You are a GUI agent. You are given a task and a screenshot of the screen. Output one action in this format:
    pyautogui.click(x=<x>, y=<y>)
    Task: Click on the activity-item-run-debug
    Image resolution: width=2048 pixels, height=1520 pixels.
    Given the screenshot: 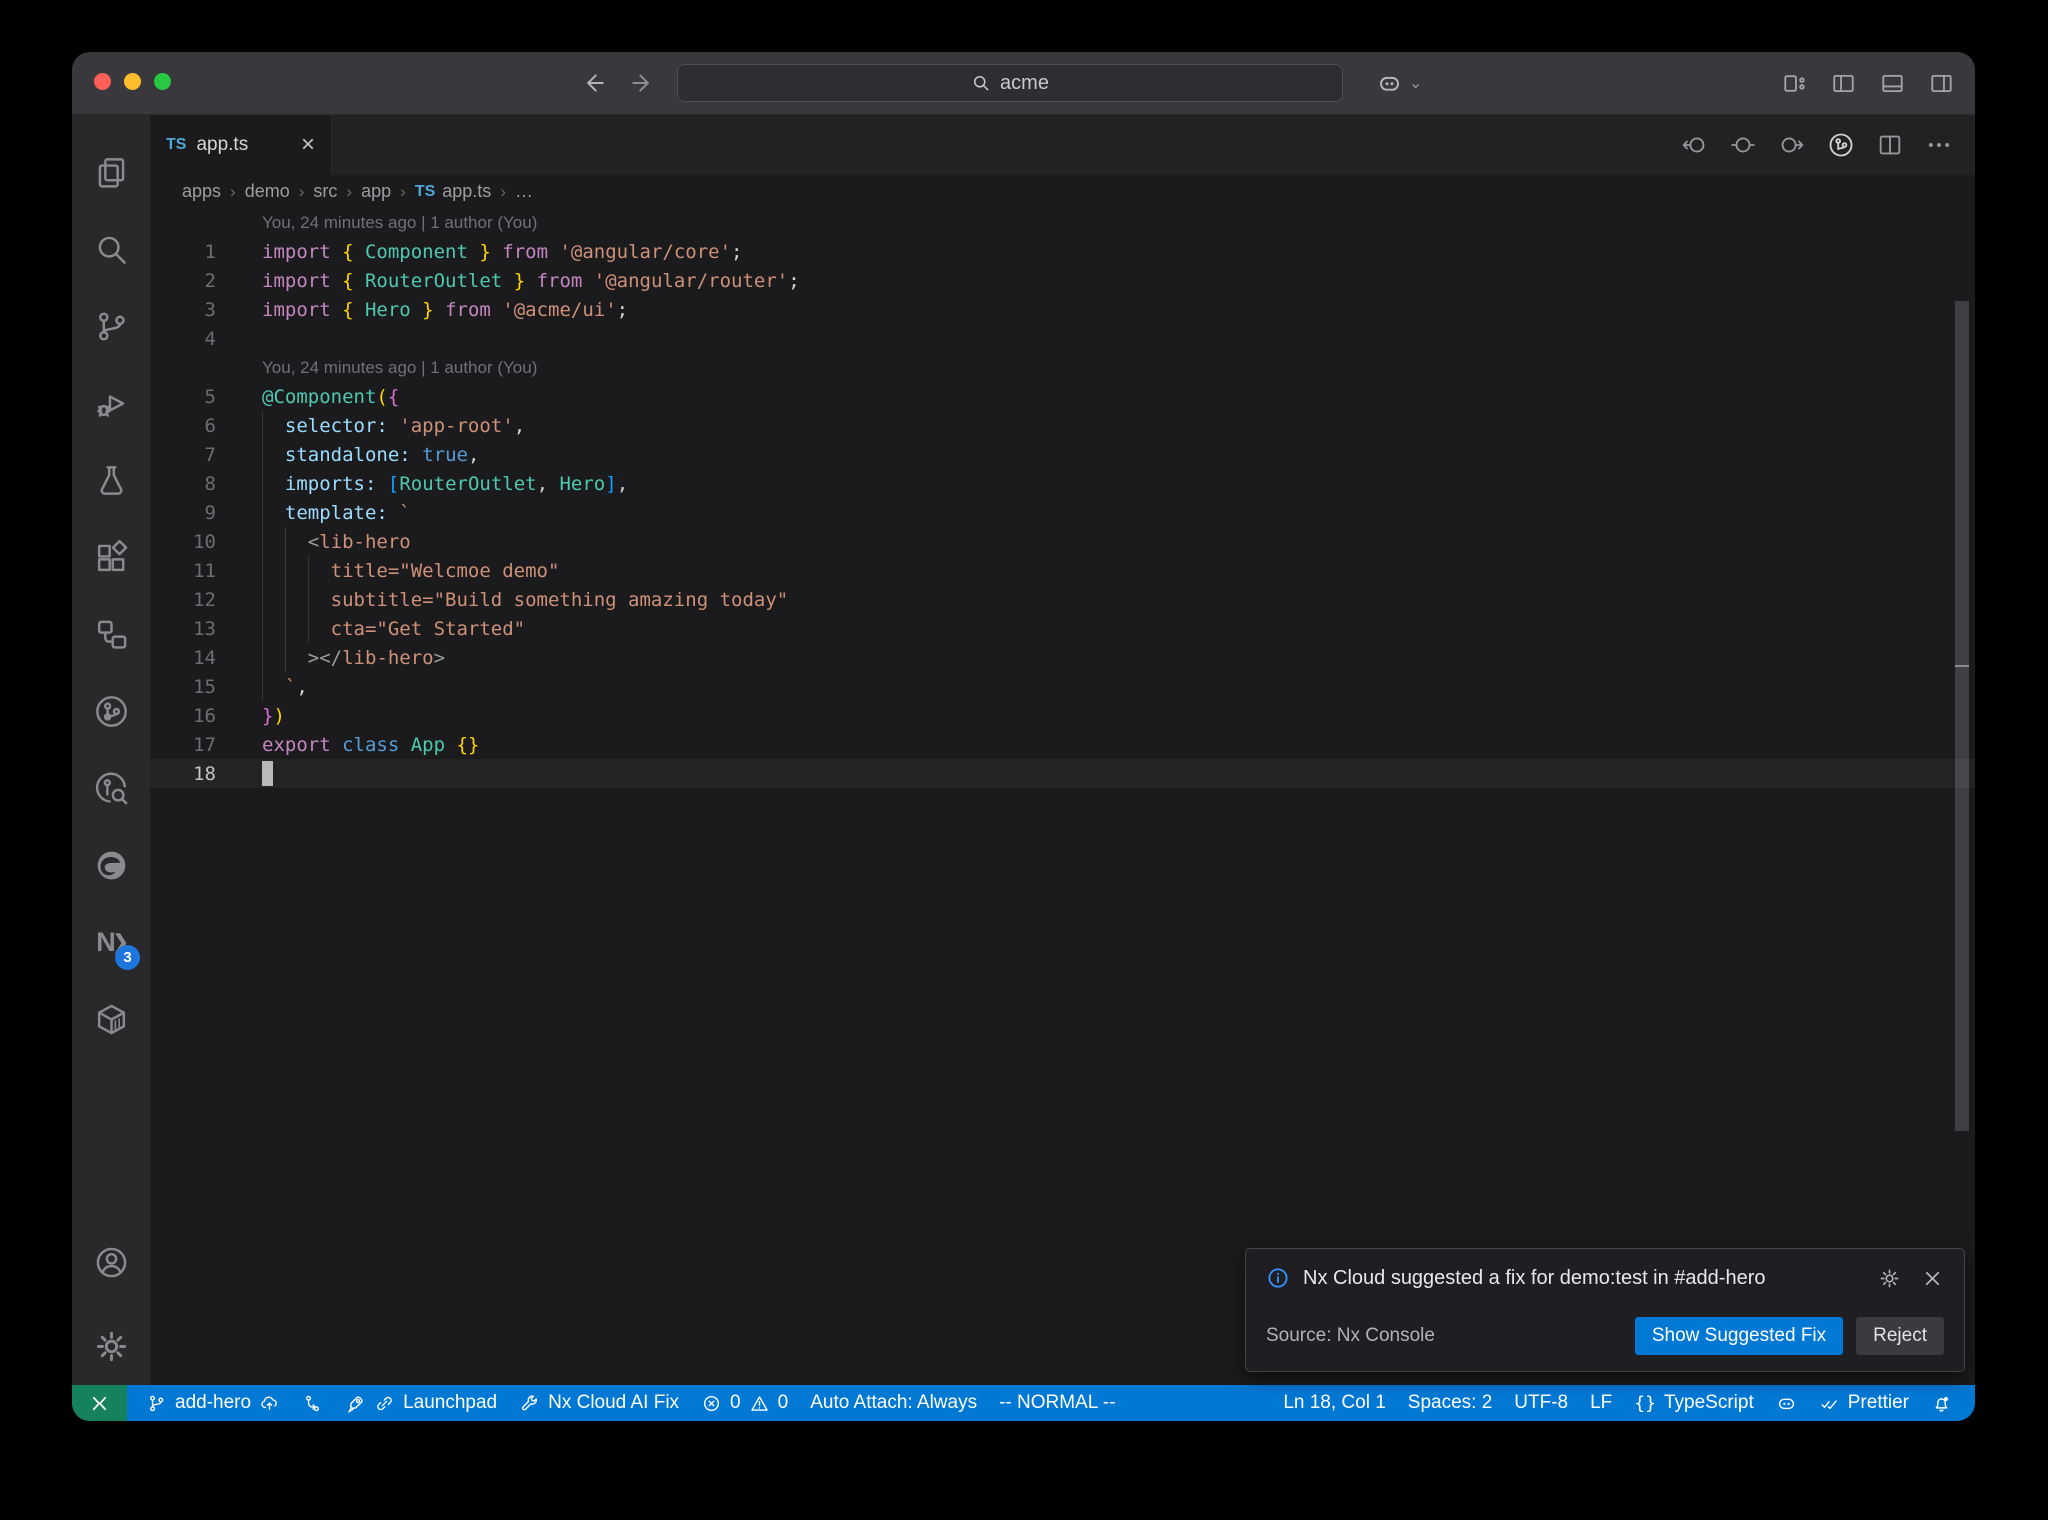 What is the action you would take?
    pyautogui.click(x=111, y=403)
    